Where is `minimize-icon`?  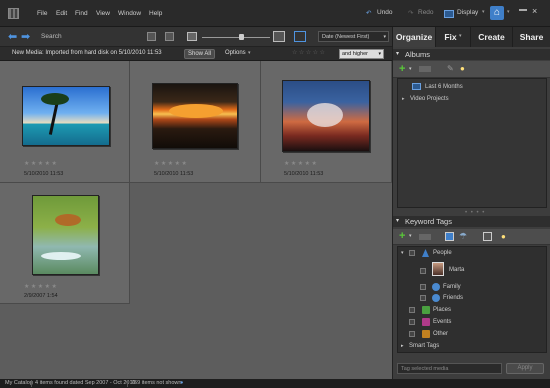 minimize-icon is located at coordinates (523, 10).